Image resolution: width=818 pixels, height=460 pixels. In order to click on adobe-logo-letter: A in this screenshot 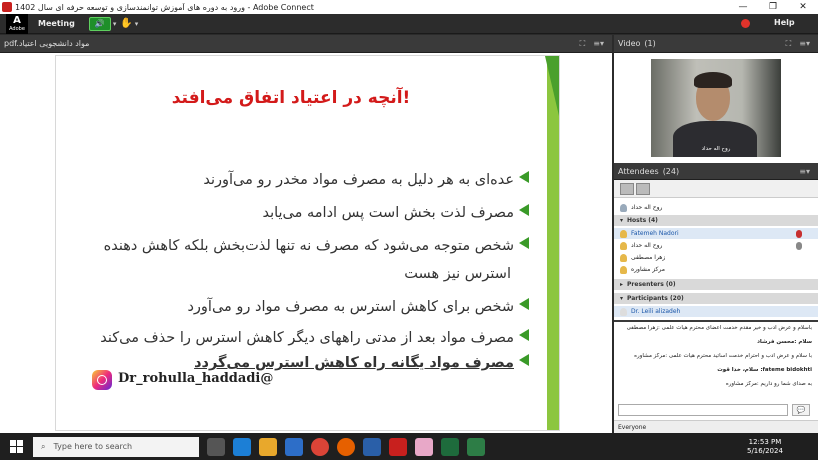, I will do `click(17, 20)`.